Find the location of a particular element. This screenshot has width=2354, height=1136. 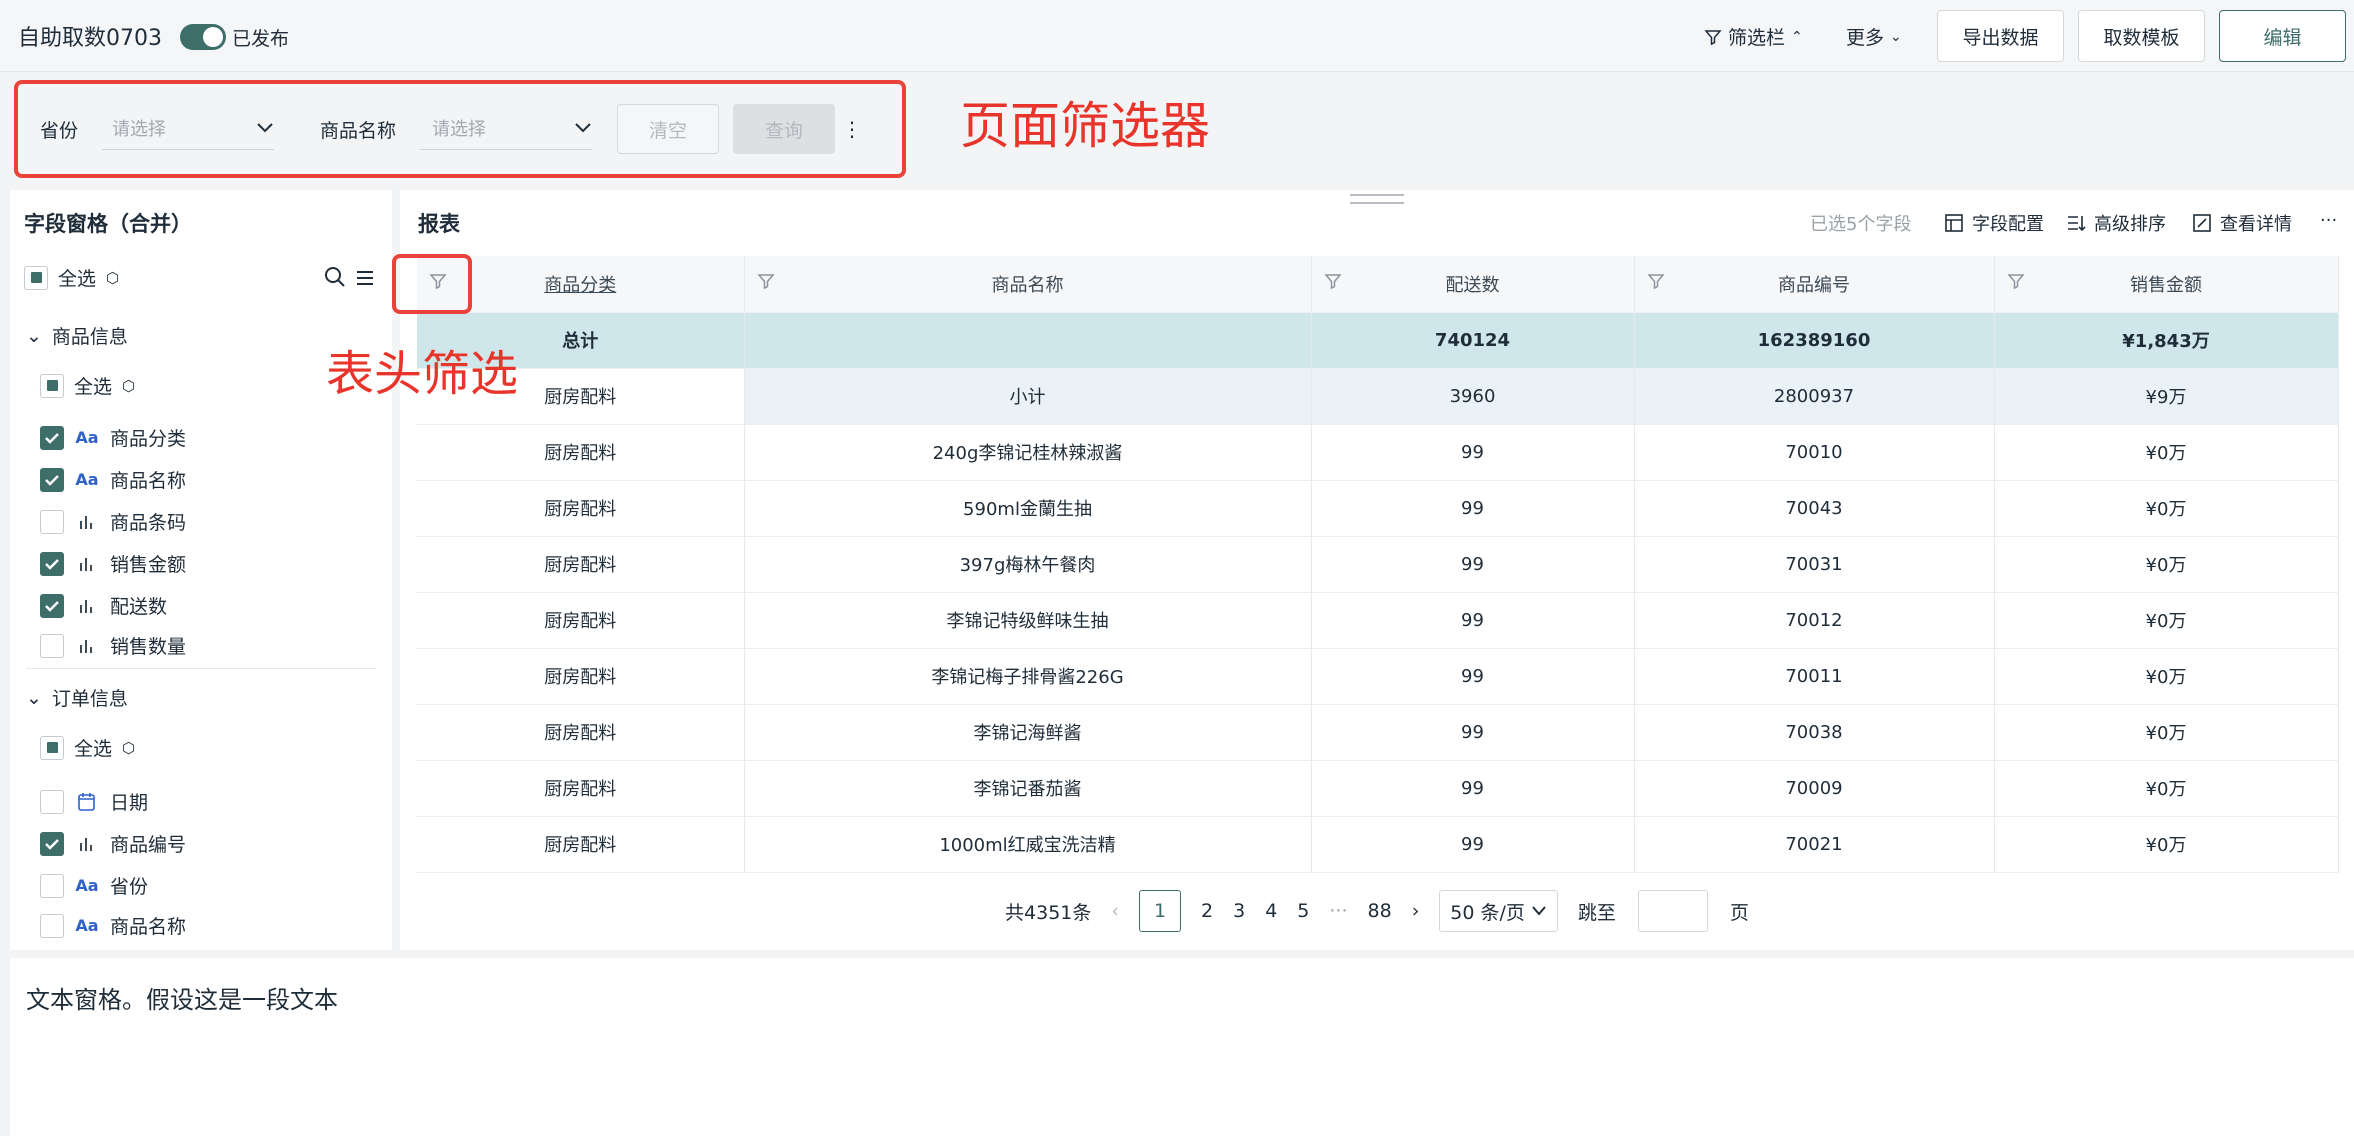

tag-icon: ⬡ is located at coordinates (129, 747).